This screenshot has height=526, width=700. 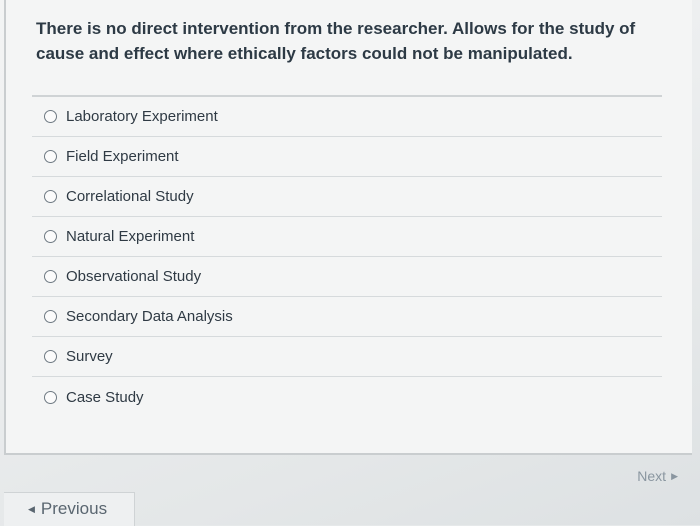 I want to click on answer-option-label: Case Study, so click(x=105, y=397).